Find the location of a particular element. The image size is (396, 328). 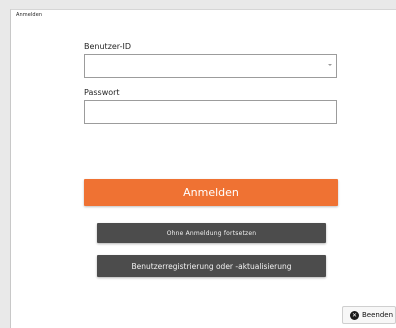

close-circle-icon: ✕ is located at coordinates (354, 315).